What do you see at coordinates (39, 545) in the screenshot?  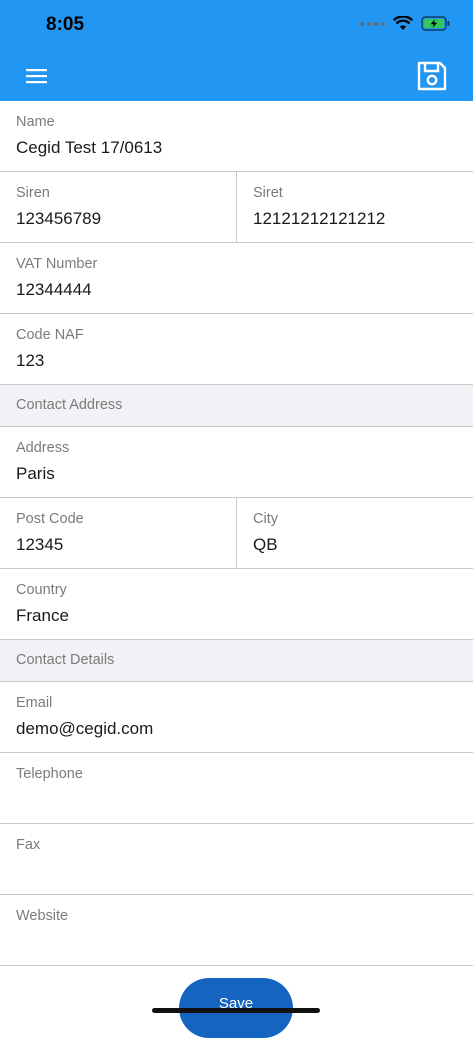 I see `postcode-value: 12345` at bounding box center [39, 545].